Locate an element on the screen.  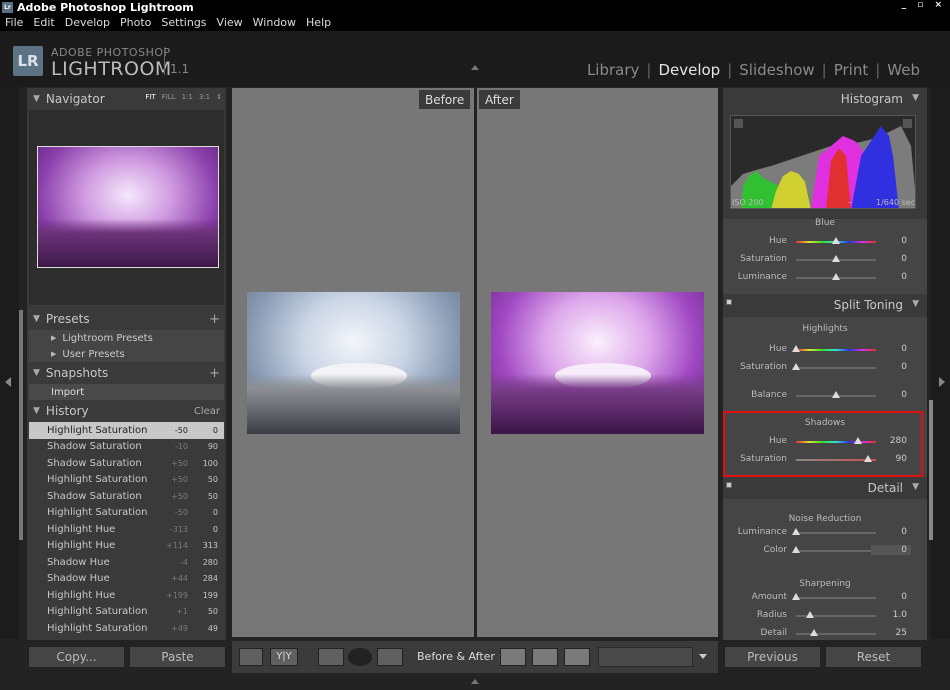
navigator-header: ▼ Navigator FIT FILL 1:1 3:1 ⇕ is located at coordinates (126, 99).